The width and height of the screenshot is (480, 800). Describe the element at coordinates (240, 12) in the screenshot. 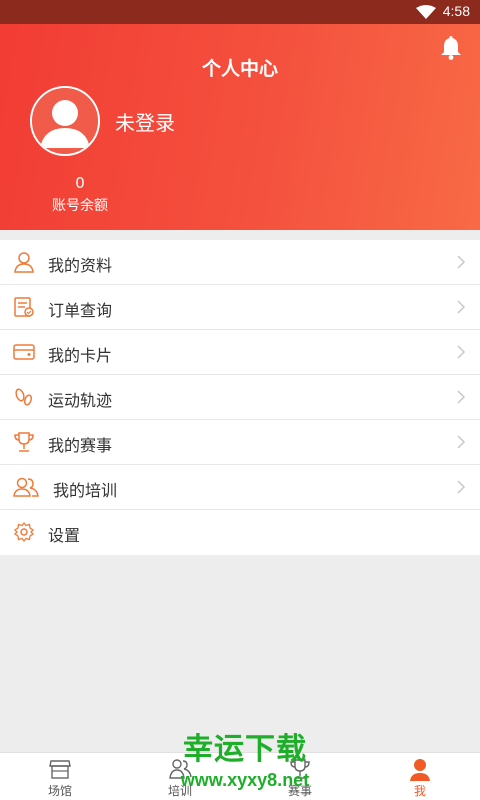

I see `status-bar: 4:58` at that location.